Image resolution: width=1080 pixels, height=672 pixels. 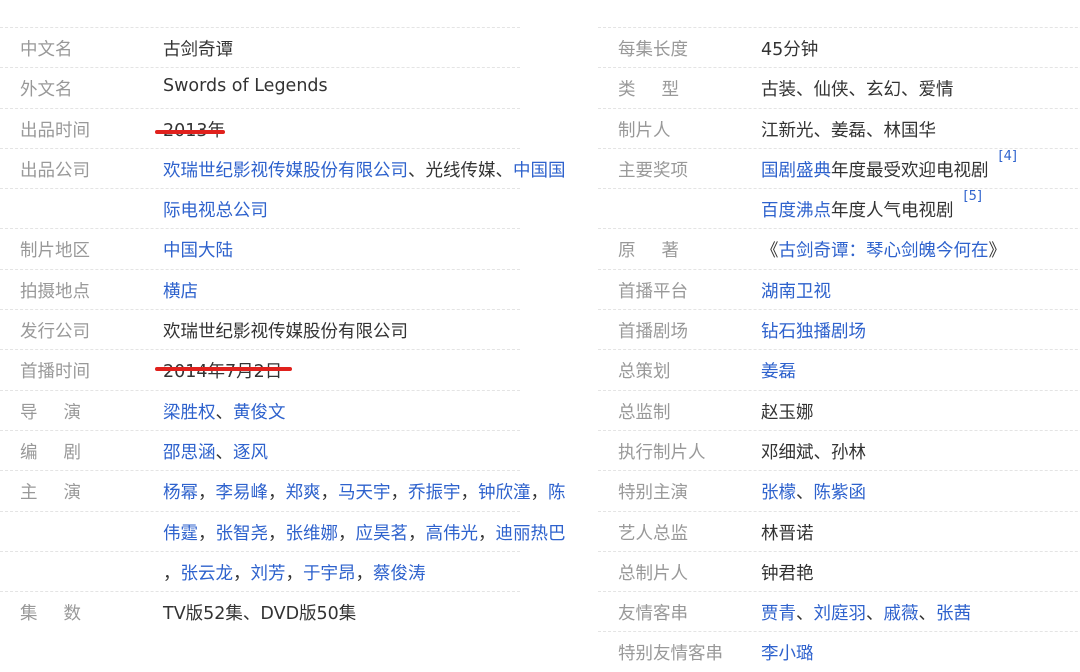 I want to click on field-label: 主要奖项, so click(x=653, y=170).